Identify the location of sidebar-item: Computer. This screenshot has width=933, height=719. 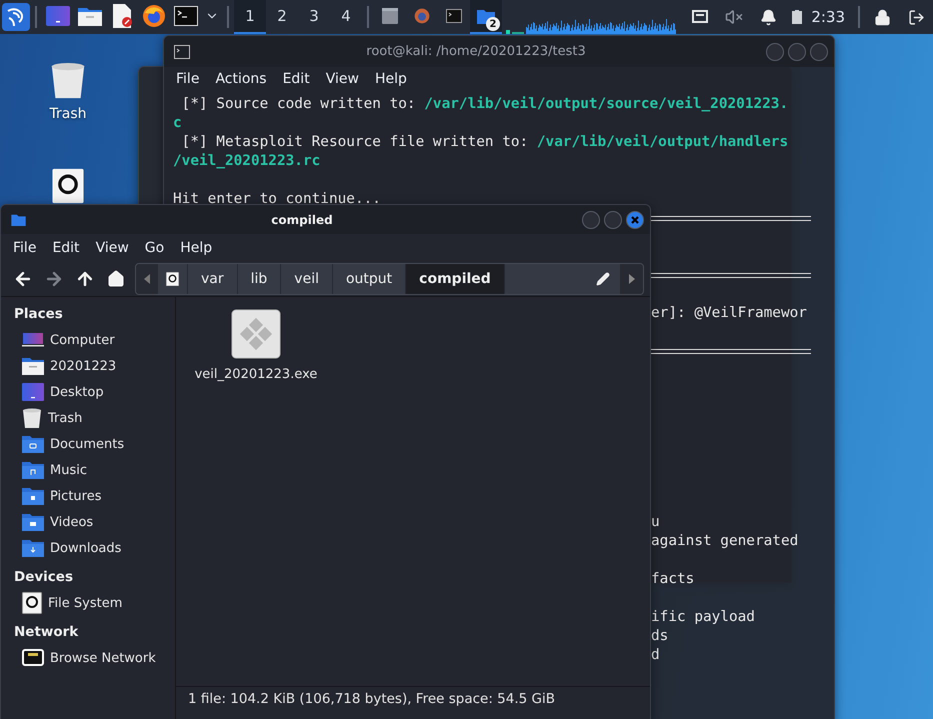
(94, 340).